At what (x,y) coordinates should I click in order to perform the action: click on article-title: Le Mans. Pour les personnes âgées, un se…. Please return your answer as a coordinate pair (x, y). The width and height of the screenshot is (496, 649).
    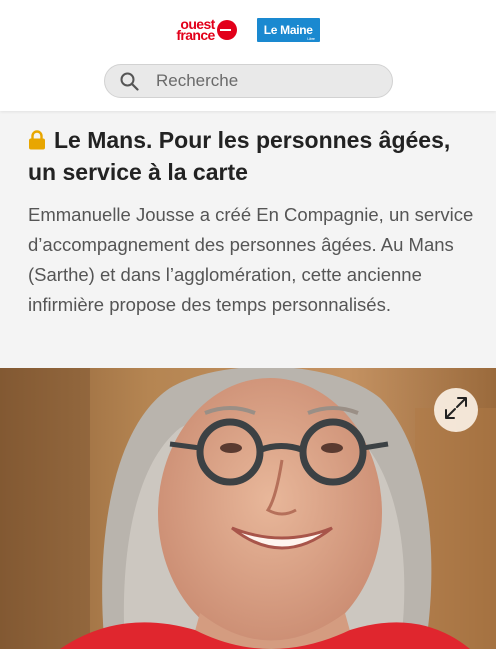
    Looking at the image, I should click on (253, 156).